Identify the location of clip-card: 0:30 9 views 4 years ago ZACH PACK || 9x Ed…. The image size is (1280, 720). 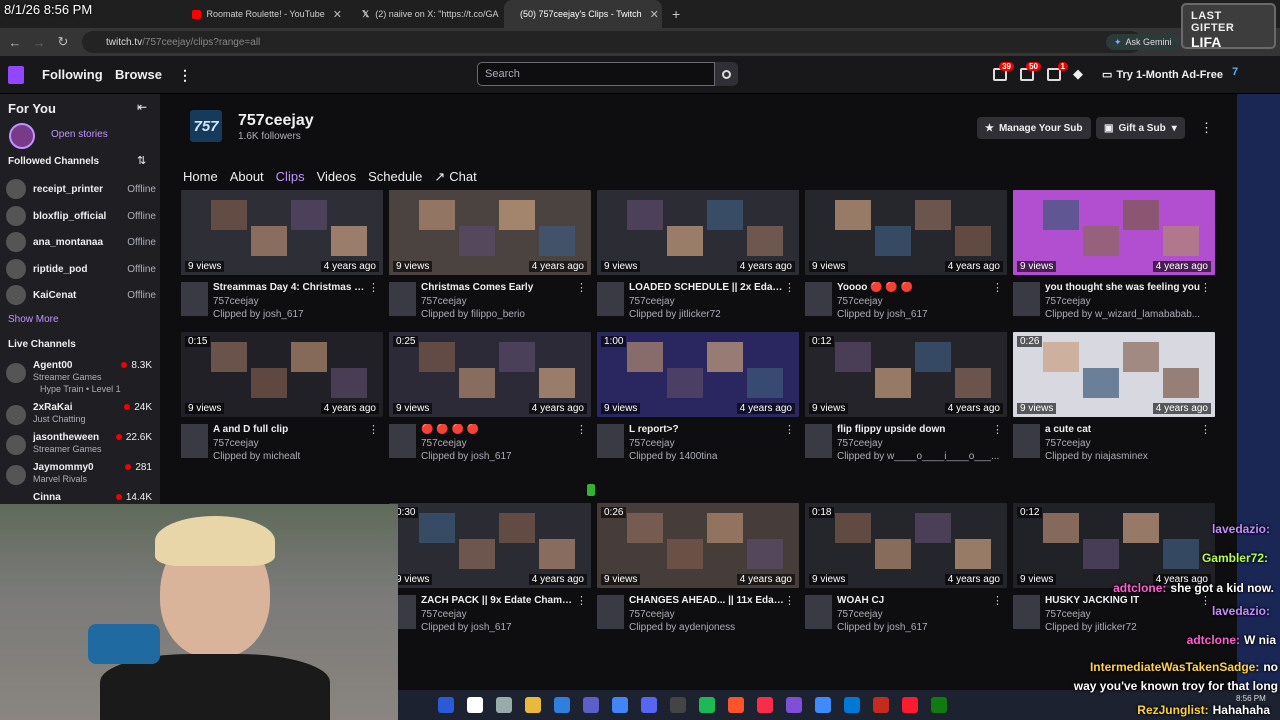
(490, 583).